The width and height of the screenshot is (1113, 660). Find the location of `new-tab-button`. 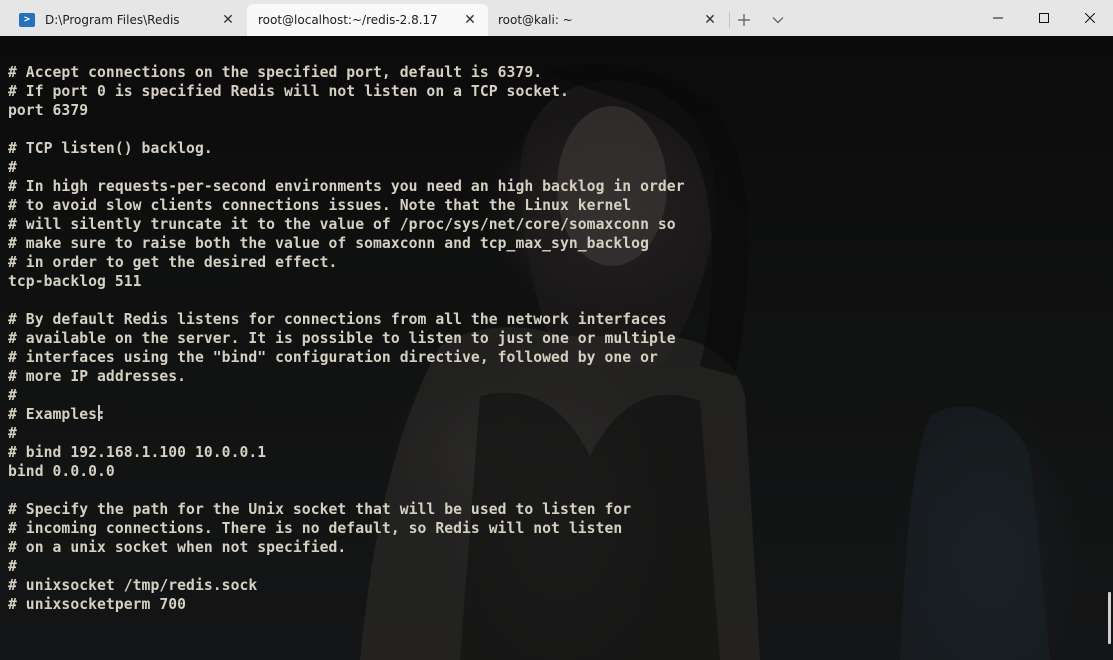

new-tab-button is located at coordinates (744, 20).